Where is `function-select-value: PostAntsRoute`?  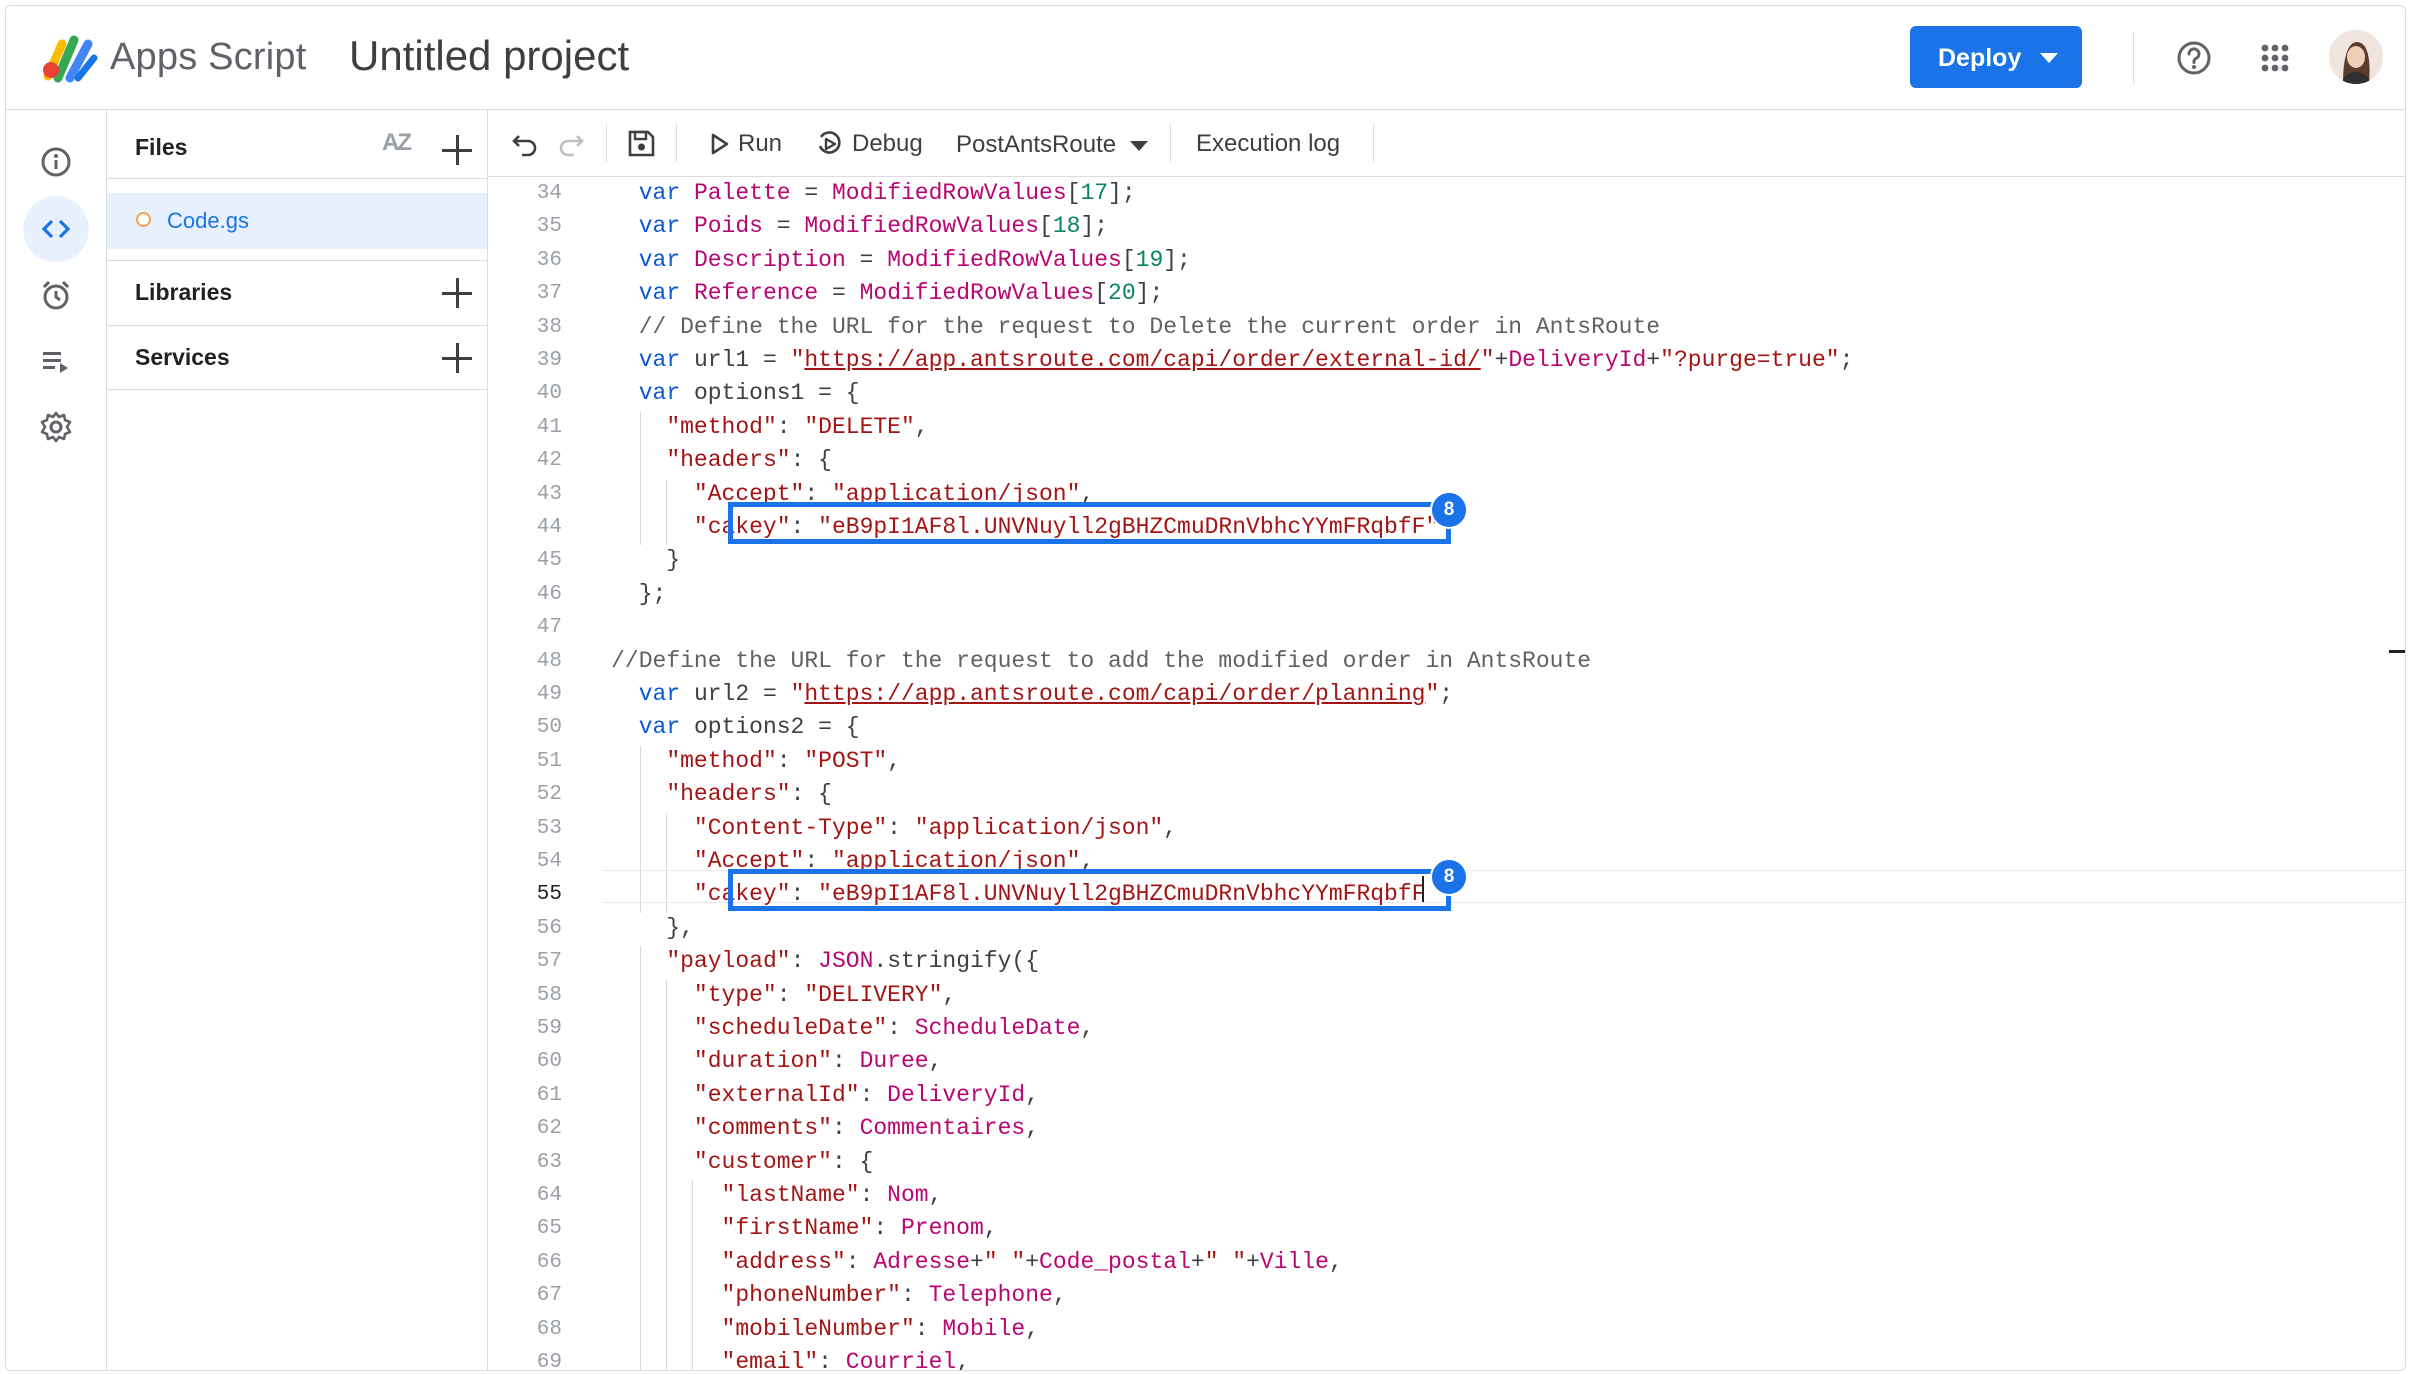
function-select-value: PostAntsRoute is located at coordinates (1036, 144).